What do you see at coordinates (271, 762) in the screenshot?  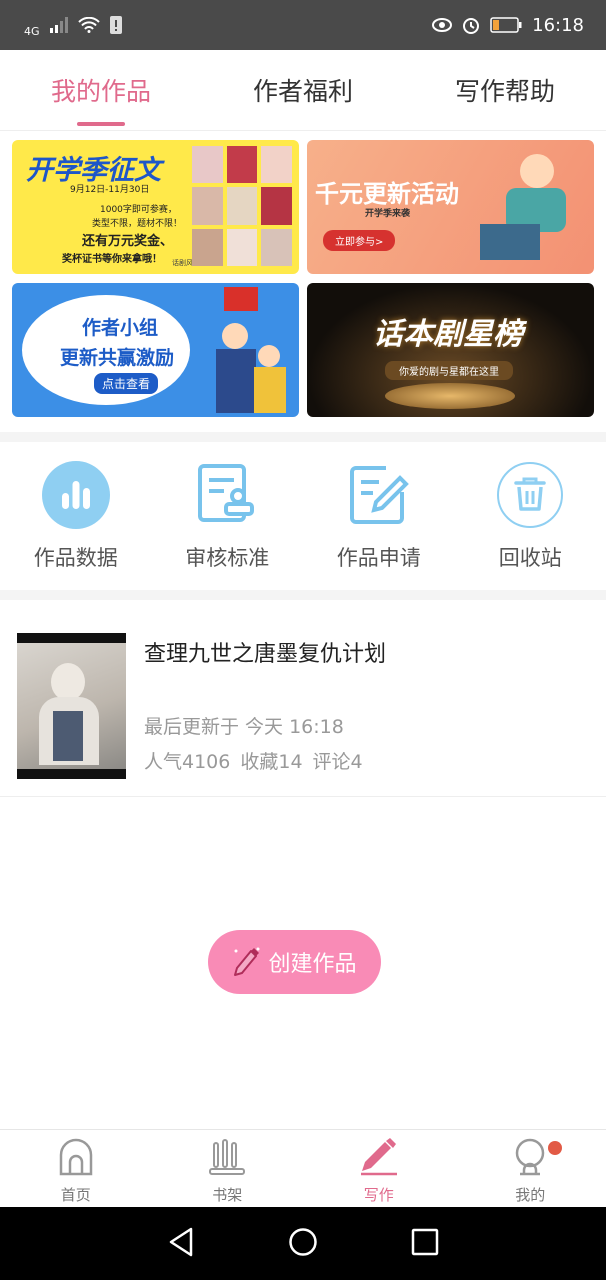 I see `work-favorites: 收藏14` at bounding box center [271, 762].